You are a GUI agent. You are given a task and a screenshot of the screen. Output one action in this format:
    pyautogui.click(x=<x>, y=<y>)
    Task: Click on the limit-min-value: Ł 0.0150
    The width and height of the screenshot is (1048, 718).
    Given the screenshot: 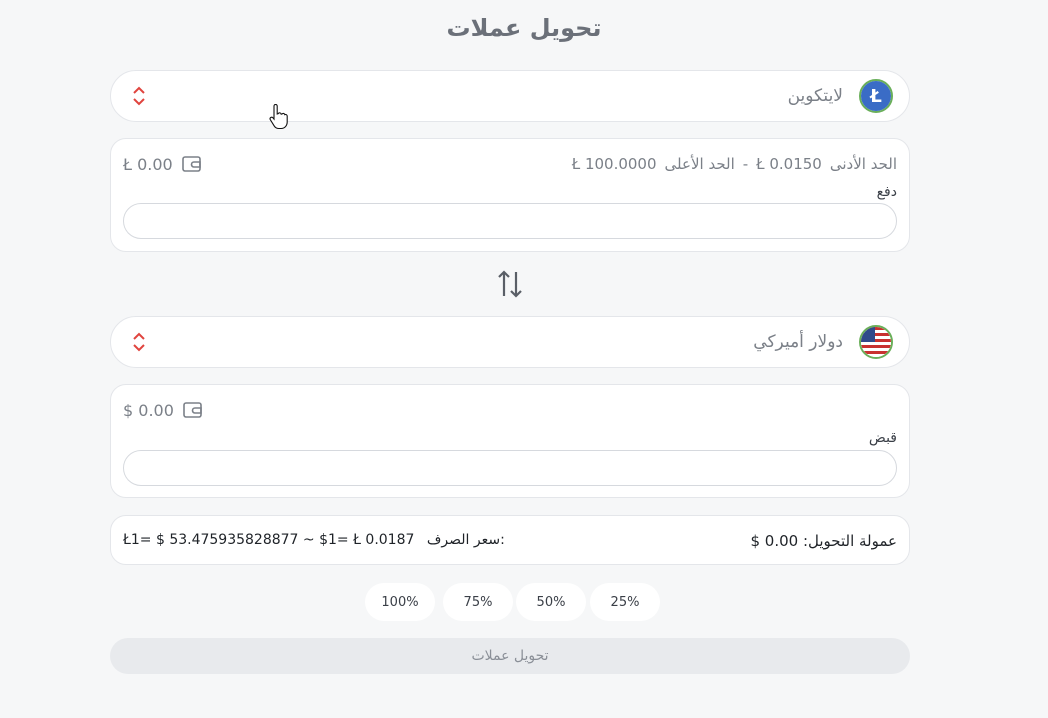 What is the action you would take?
    pyautogui.click(x=789, y=164)
    